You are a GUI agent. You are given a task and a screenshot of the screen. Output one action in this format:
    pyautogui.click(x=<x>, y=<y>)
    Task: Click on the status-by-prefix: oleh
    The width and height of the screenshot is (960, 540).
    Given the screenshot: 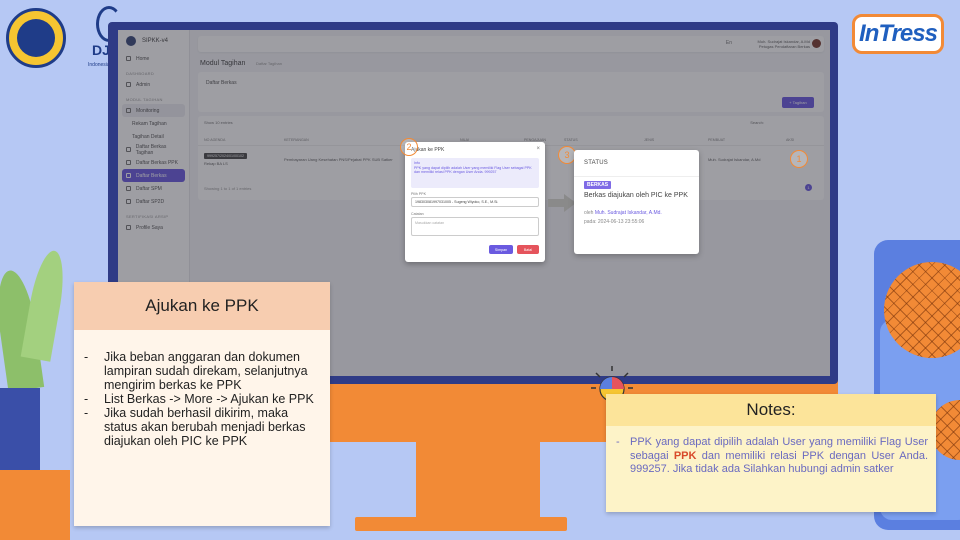 What is the action you would take?
    pyautogui.click(x=589, y=213)
    